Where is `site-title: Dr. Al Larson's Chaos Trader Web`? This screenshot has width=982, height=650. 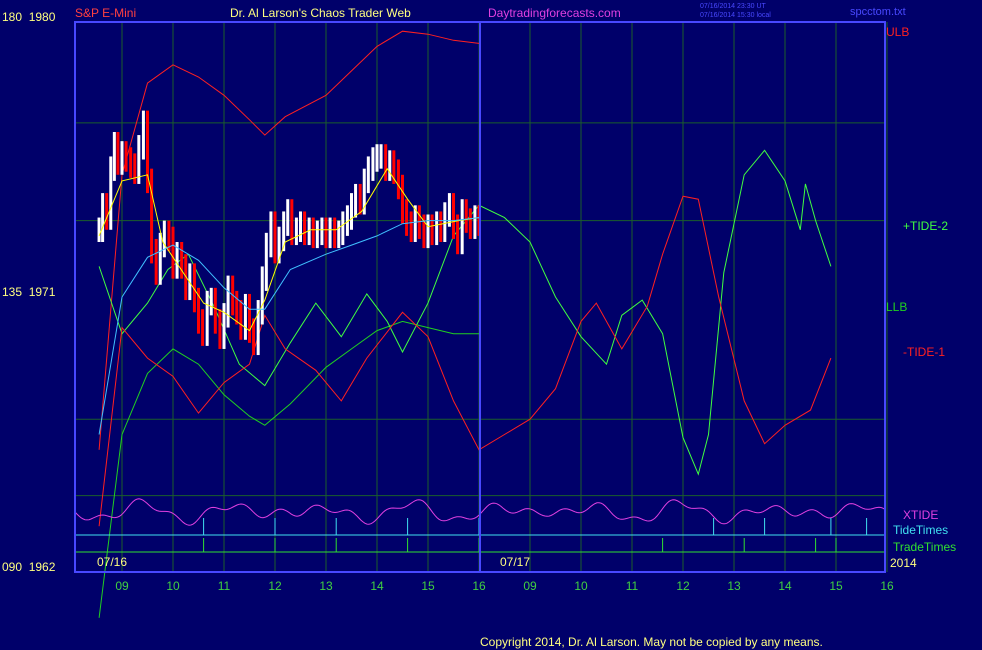 site-title: Dr. Al Larson's Chaos Trader Web is located at coordinates (320, 13).